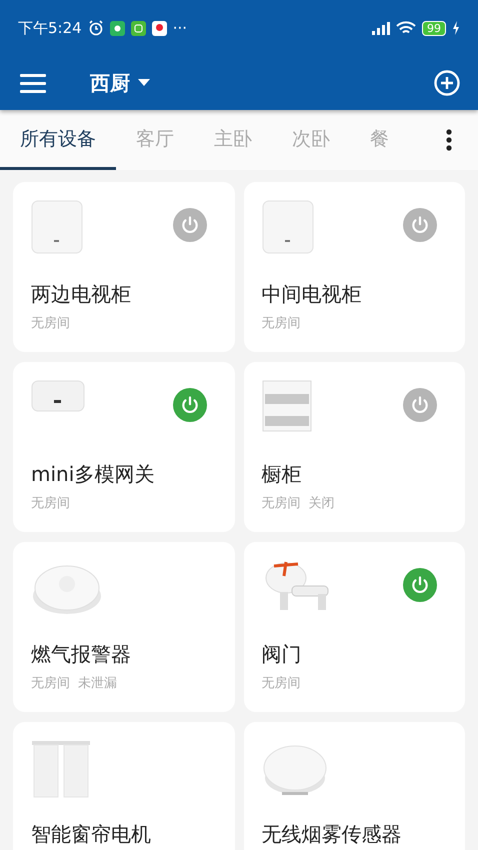  I want to click on device-name: 智能窗帘电机, so click(91, 834).